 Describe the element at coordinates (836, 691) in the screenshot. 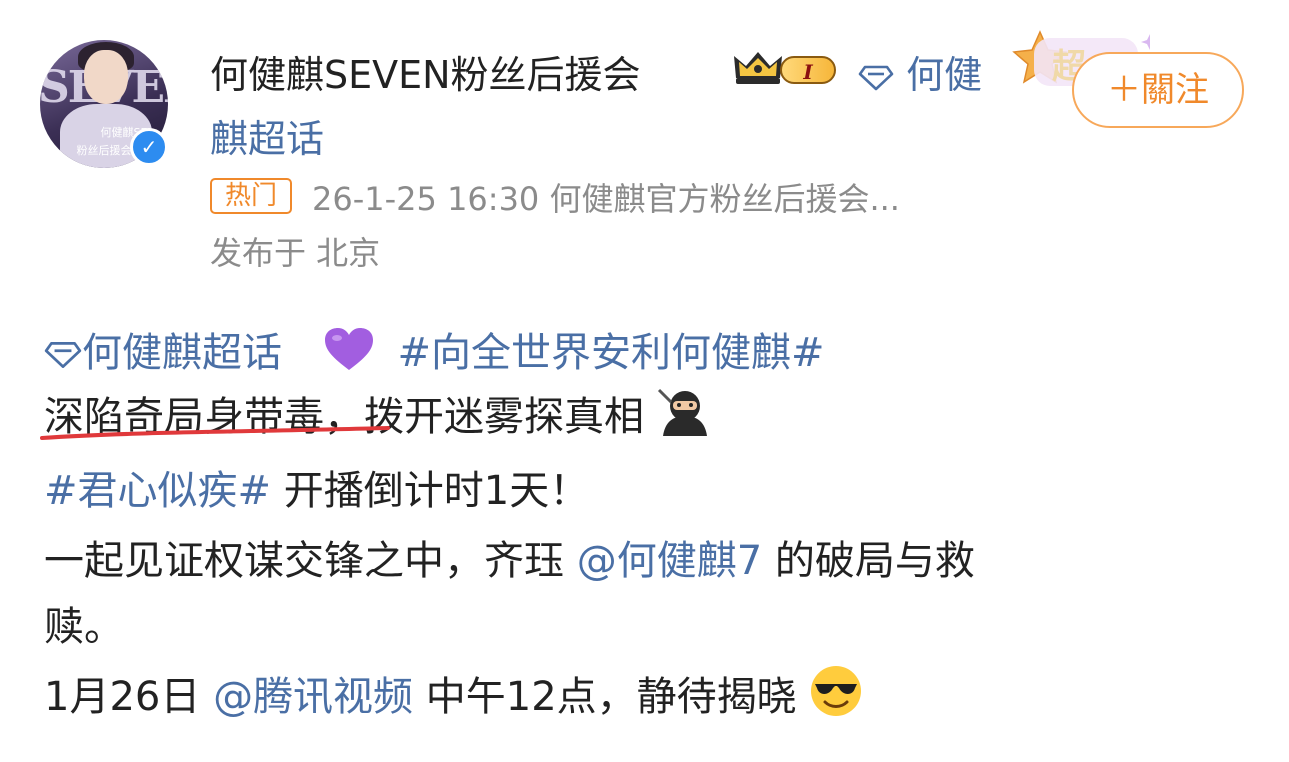

I see `sunglasses-icon` at that location.